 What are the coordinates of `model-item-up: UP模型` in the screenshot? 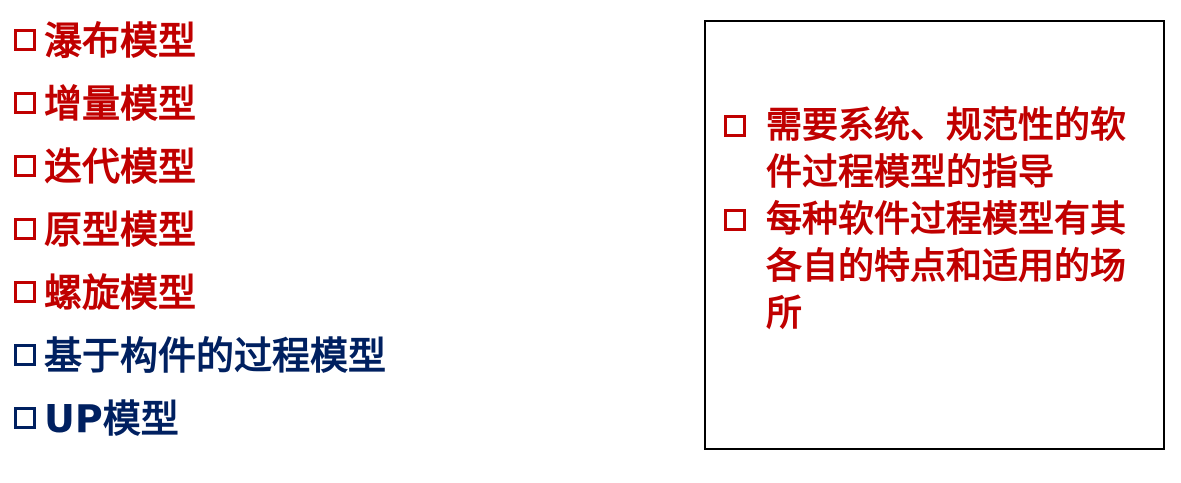 It's located at (334, 415).